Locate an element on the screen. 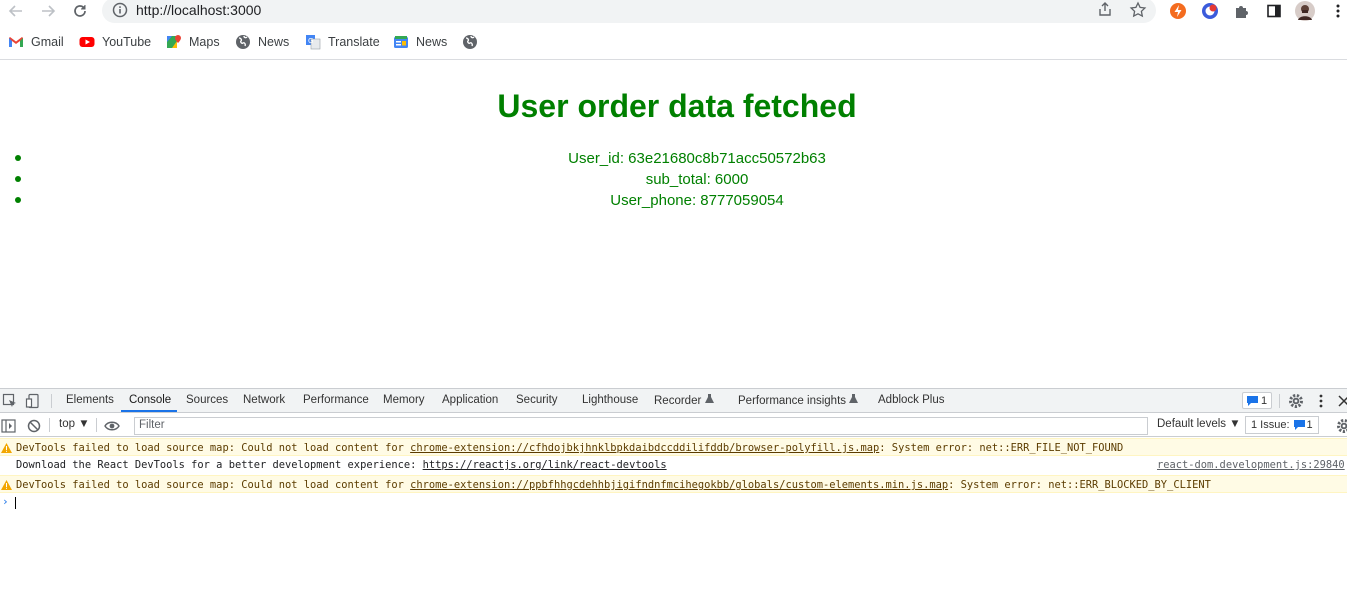 The width and height of the screenshot is (1347, 612). message-text: : System error: net::ERR_FILE_NOT_FOUND is located at coordinates (1001, 448).